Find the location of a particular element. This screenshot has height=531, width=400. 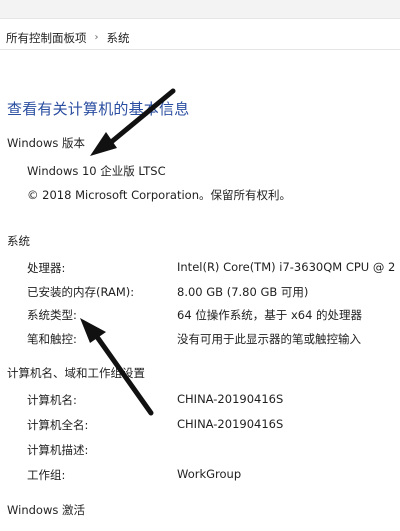

section-system: 系统 is located at coordinates (18, 241).